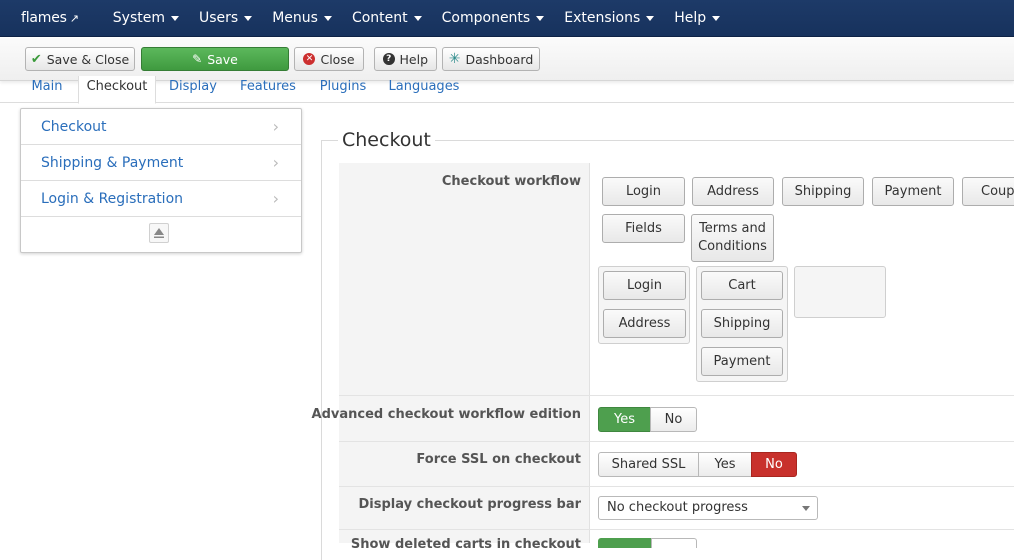 Image resolution: width=1014 pixels, height=560 pixels. What do you see at coordinates (470, 504) in the screenshot?
I see `progress-bar-label: Display checkout progress bar` at bounding box center [470, 504].